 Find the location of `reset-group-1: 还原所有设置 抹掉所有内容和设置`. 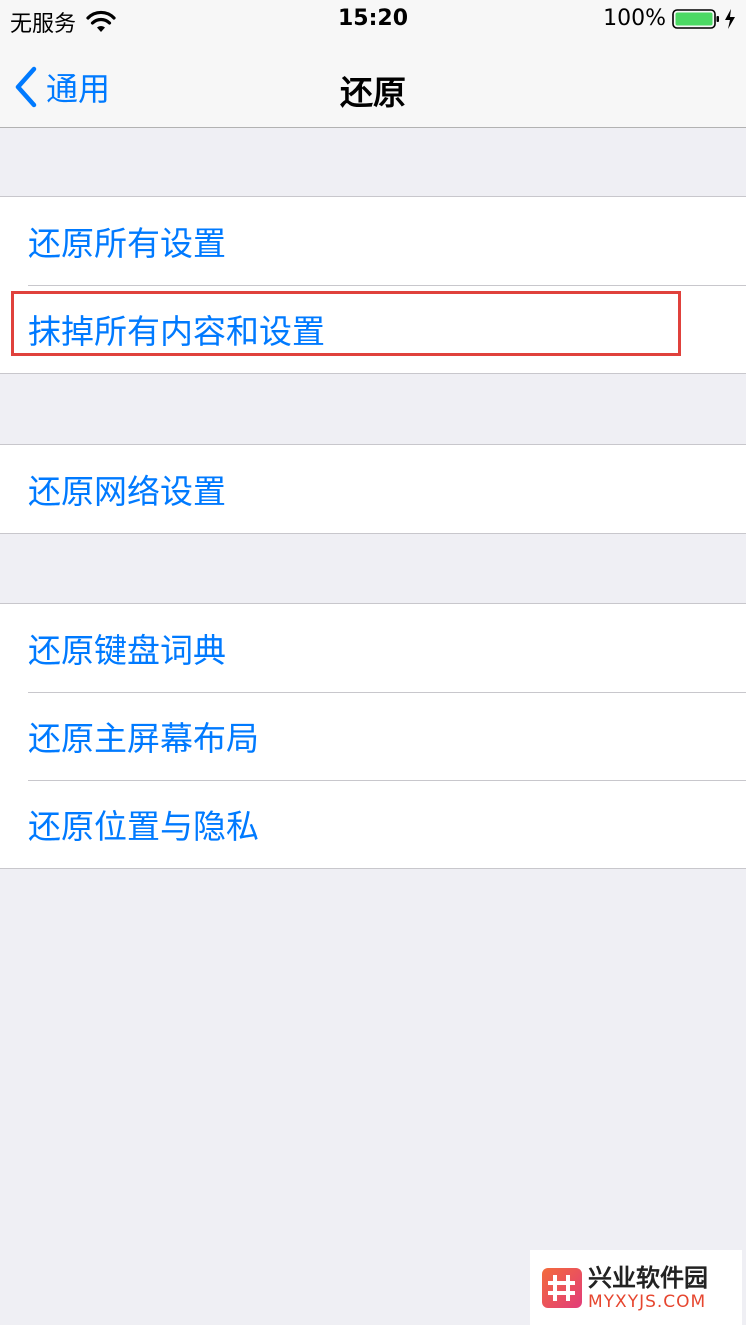

reset-group-1: 还原所有设置 抹掉所有内容和设置 is located at coordinates (373, 285).